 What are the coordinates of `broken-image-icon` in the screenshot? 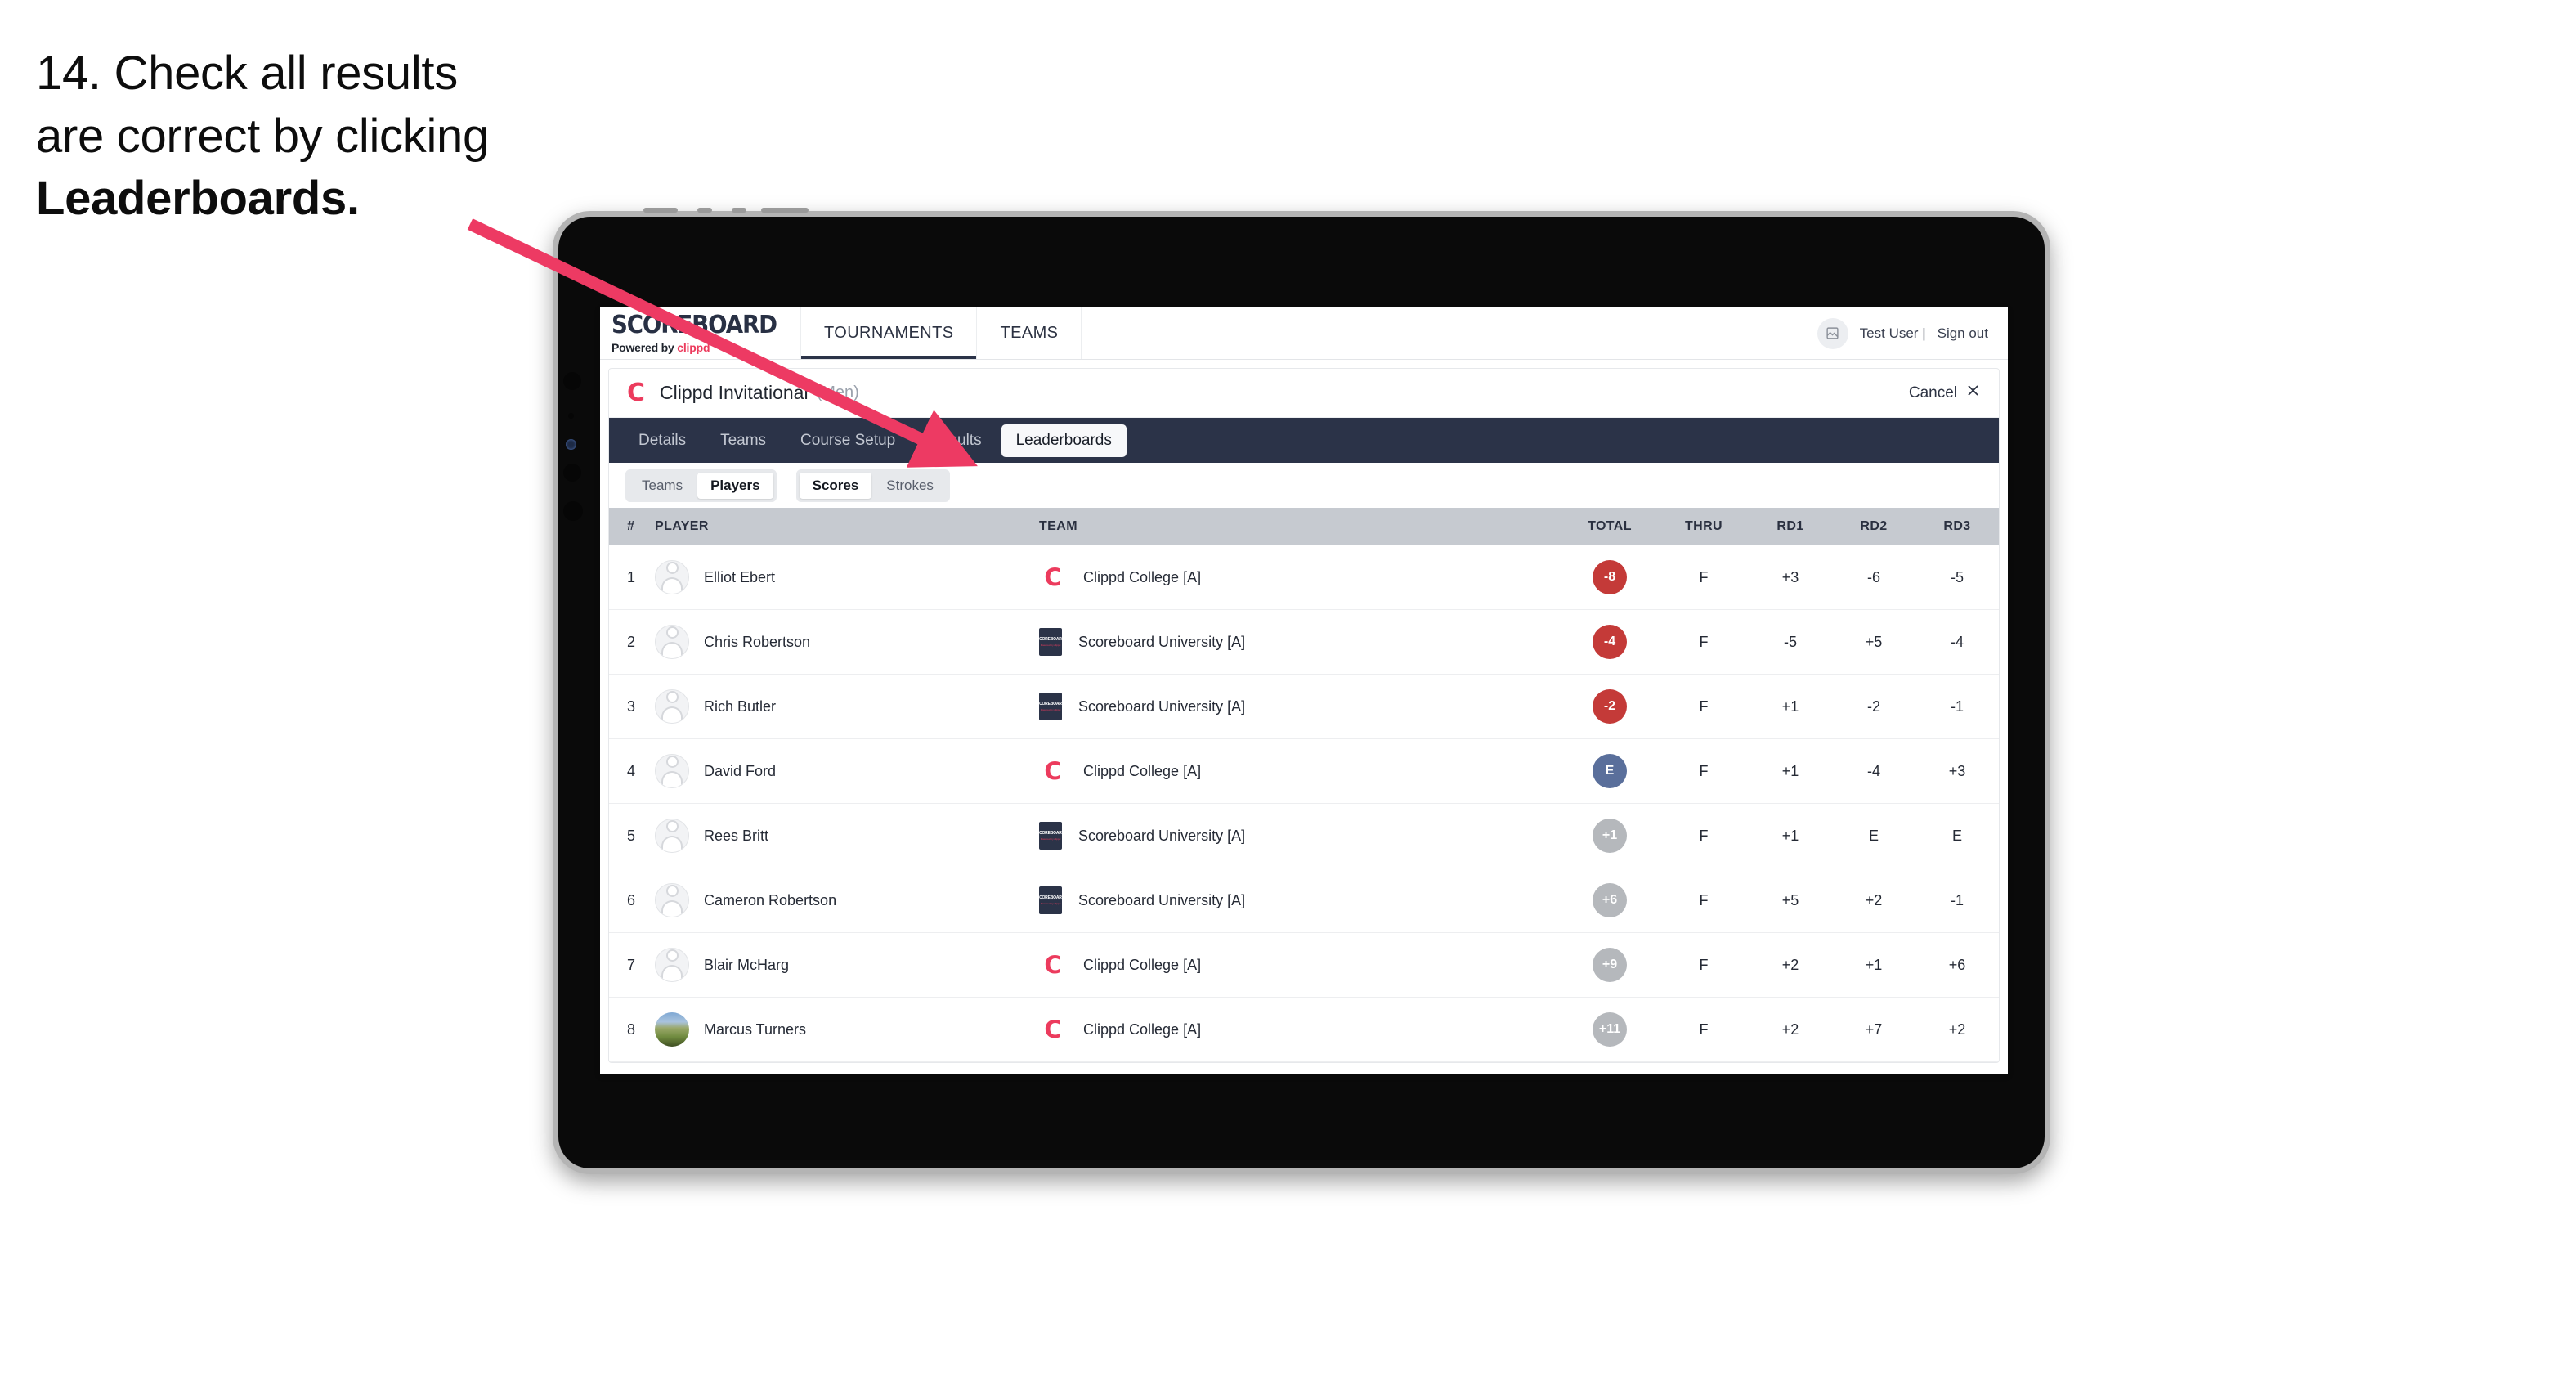 It's located at (1833, 333).